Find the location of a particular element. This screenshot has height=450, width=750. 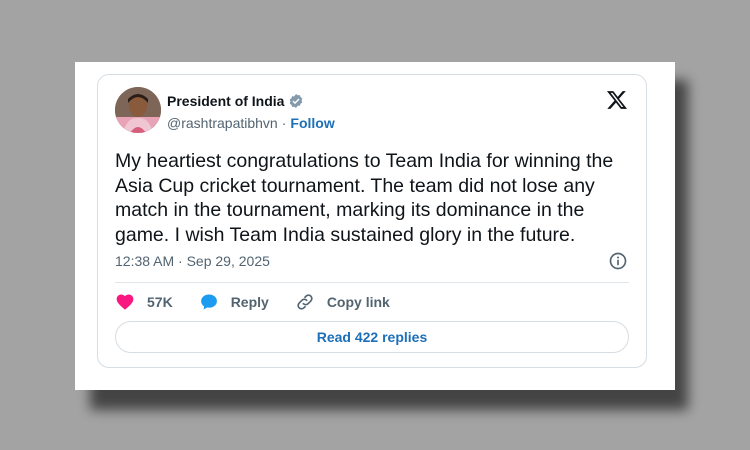

like-button: 57K is located at coordinates (144, 302).